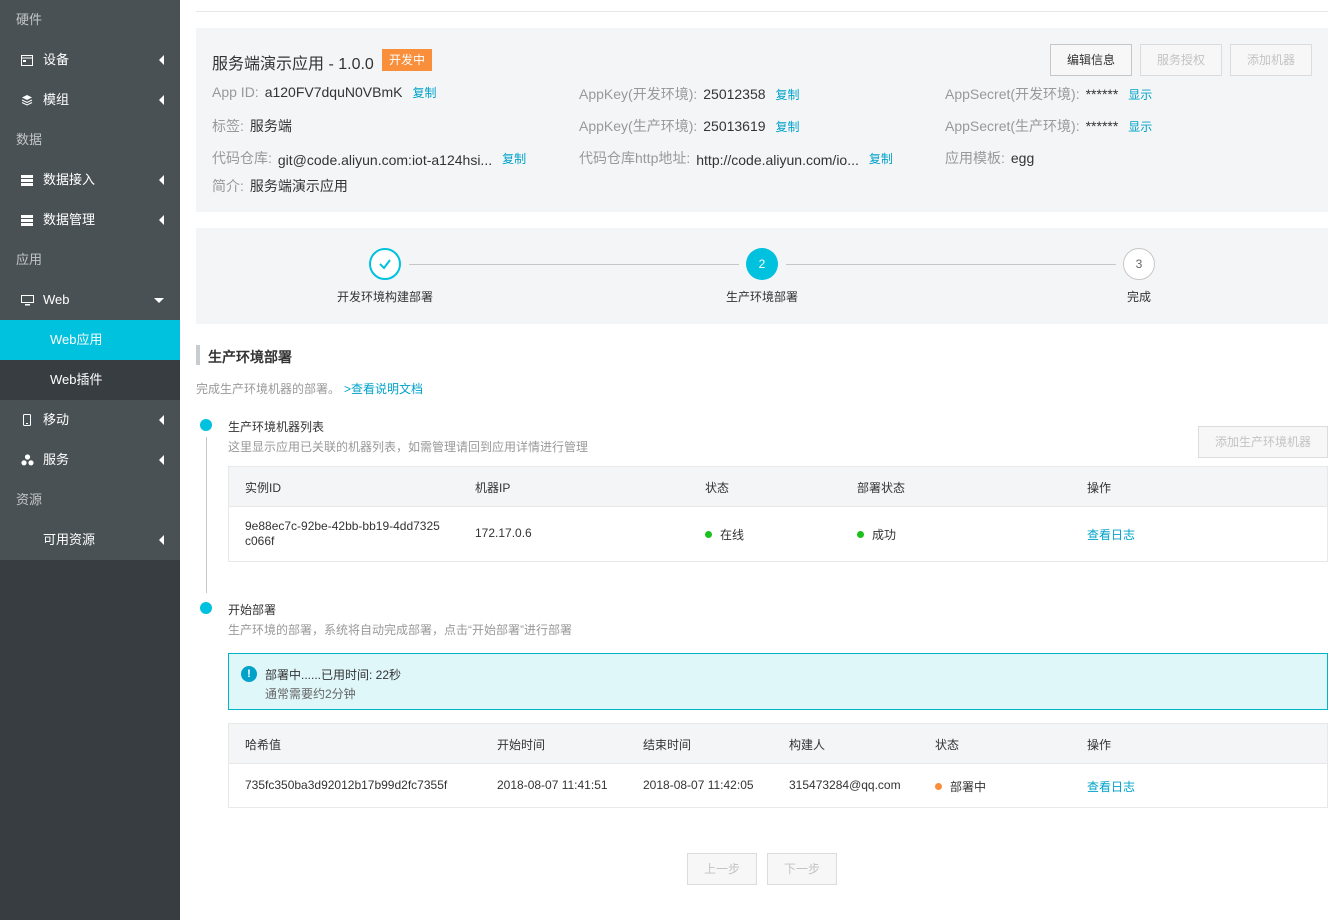 The image size is (1344, 920). I want to click on page-title: 服务端演示应用 - 1.0.0, so click(293, 64).